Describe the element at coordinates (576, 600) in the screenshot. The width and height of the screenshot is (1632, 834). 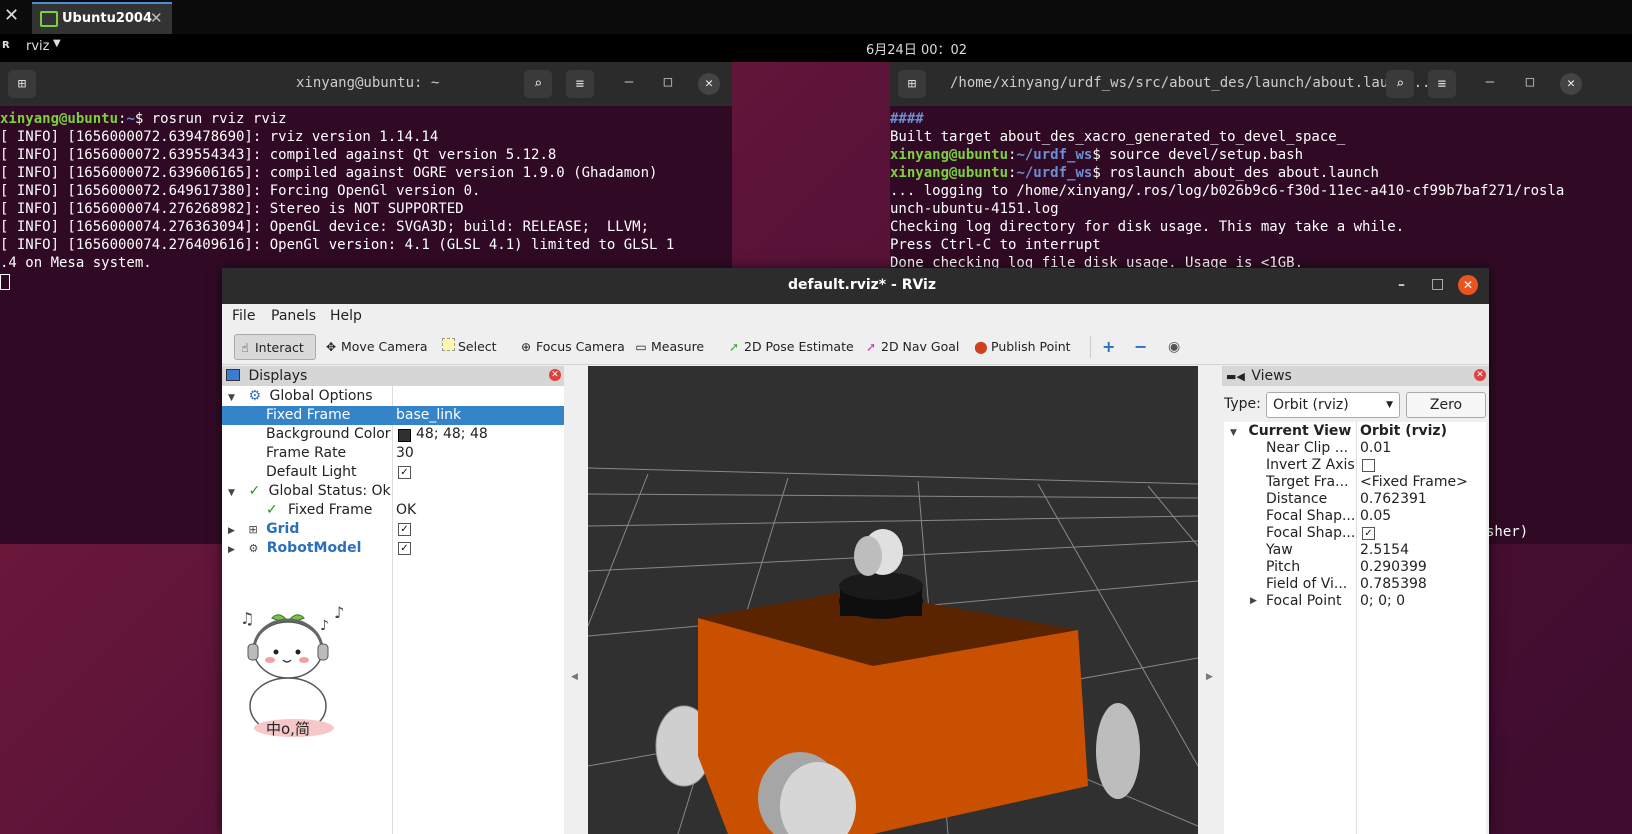
I see `left-splitter: ◀` at that location.